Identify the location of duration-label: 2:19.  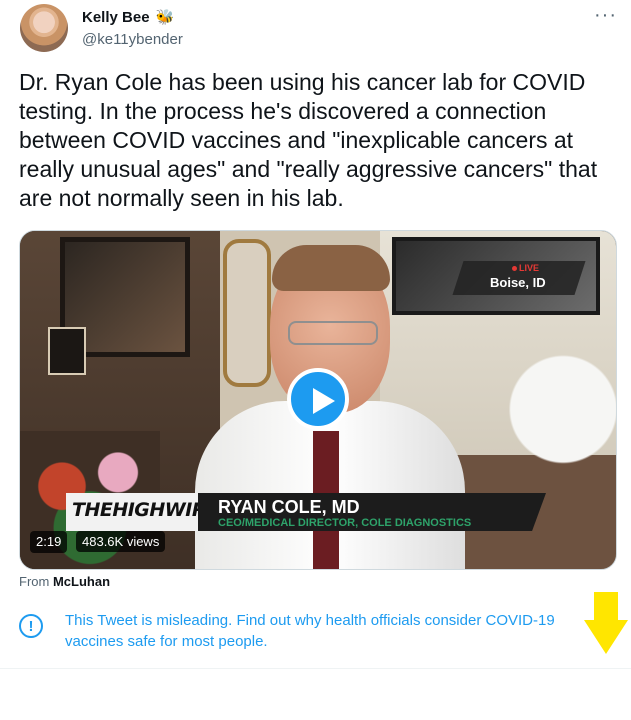
(49, 542).